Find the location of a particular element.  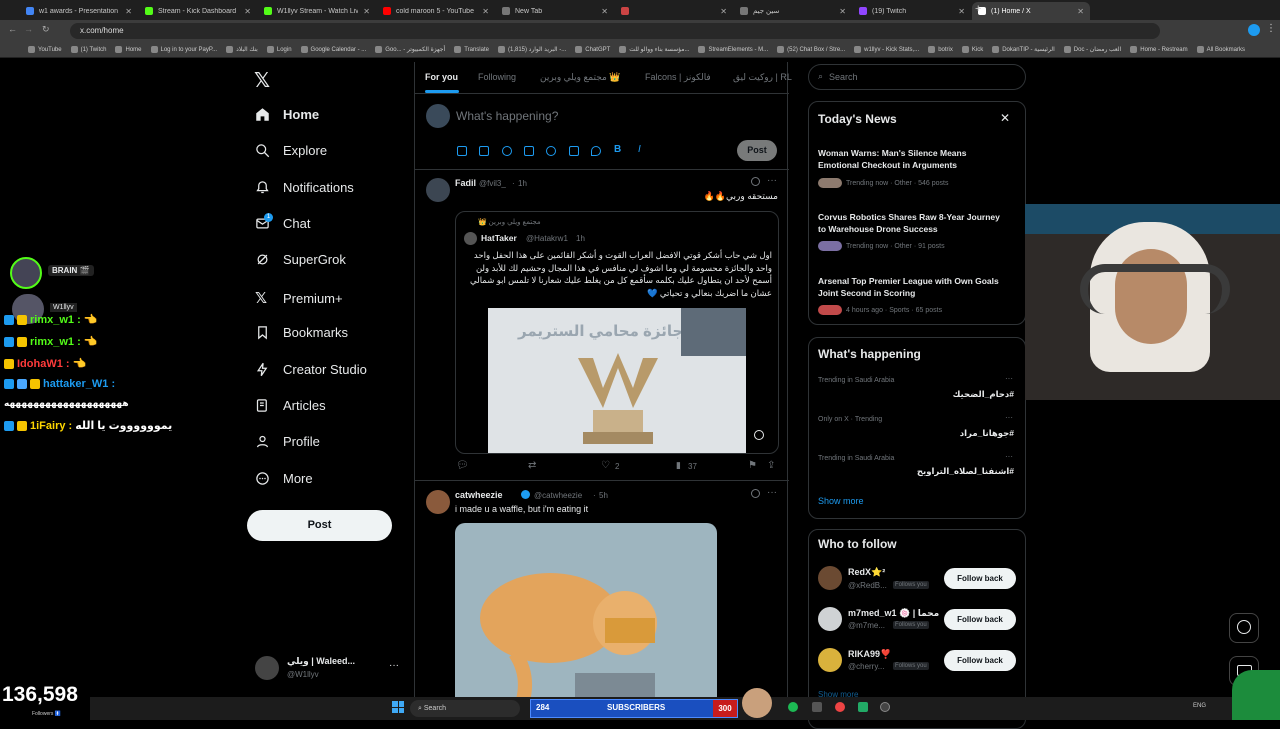

bookmark-item: Home is located at coordinates (128, 49).